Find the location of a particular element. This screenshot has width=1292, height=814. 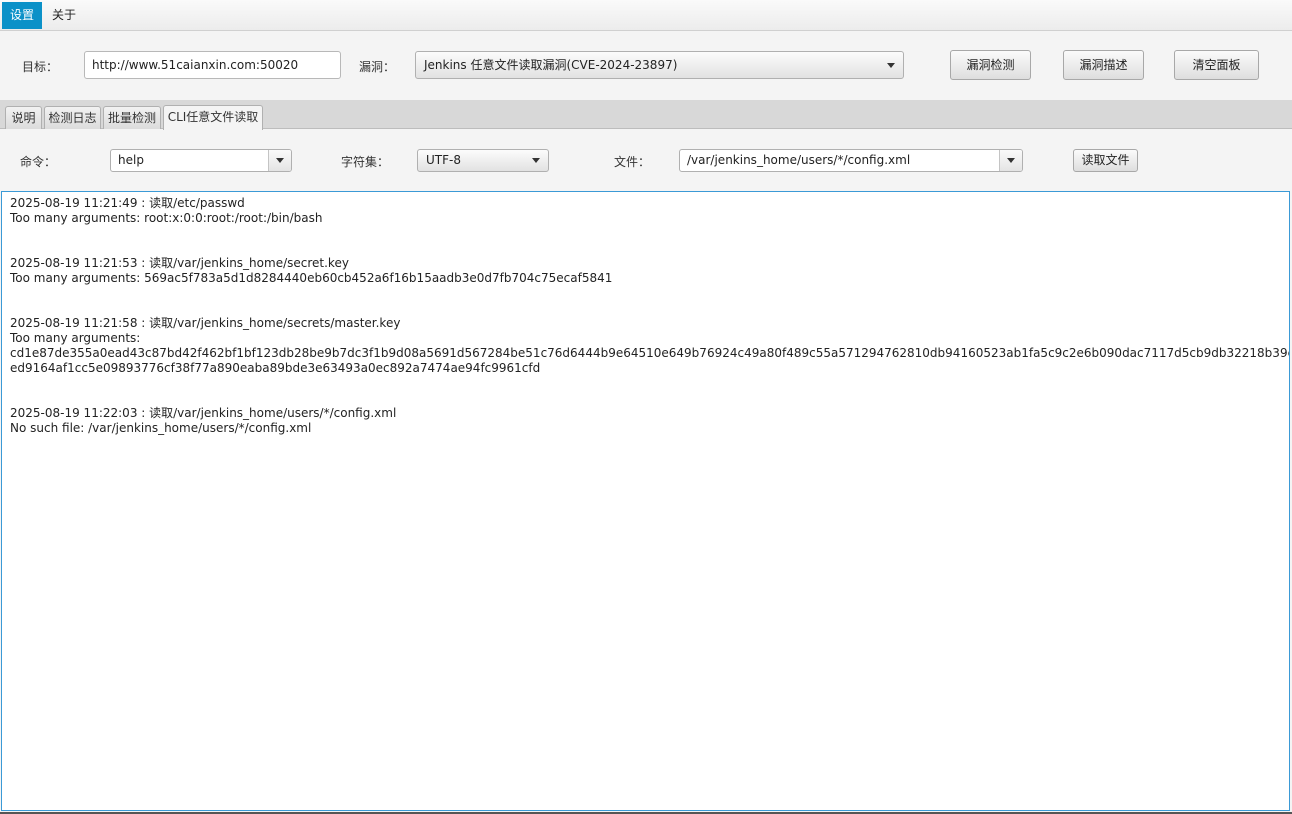

command-combo: help is located at coordinates (201, 160).